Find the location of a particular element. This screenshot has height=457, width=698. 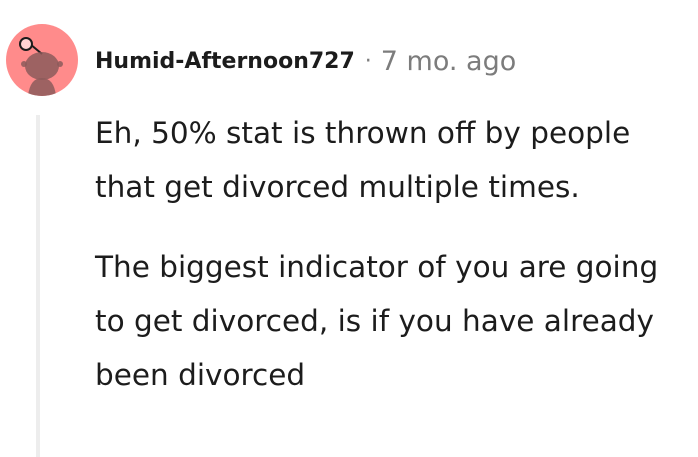

timestamp: 7 mo. ago is located at coordinates (448, 61).